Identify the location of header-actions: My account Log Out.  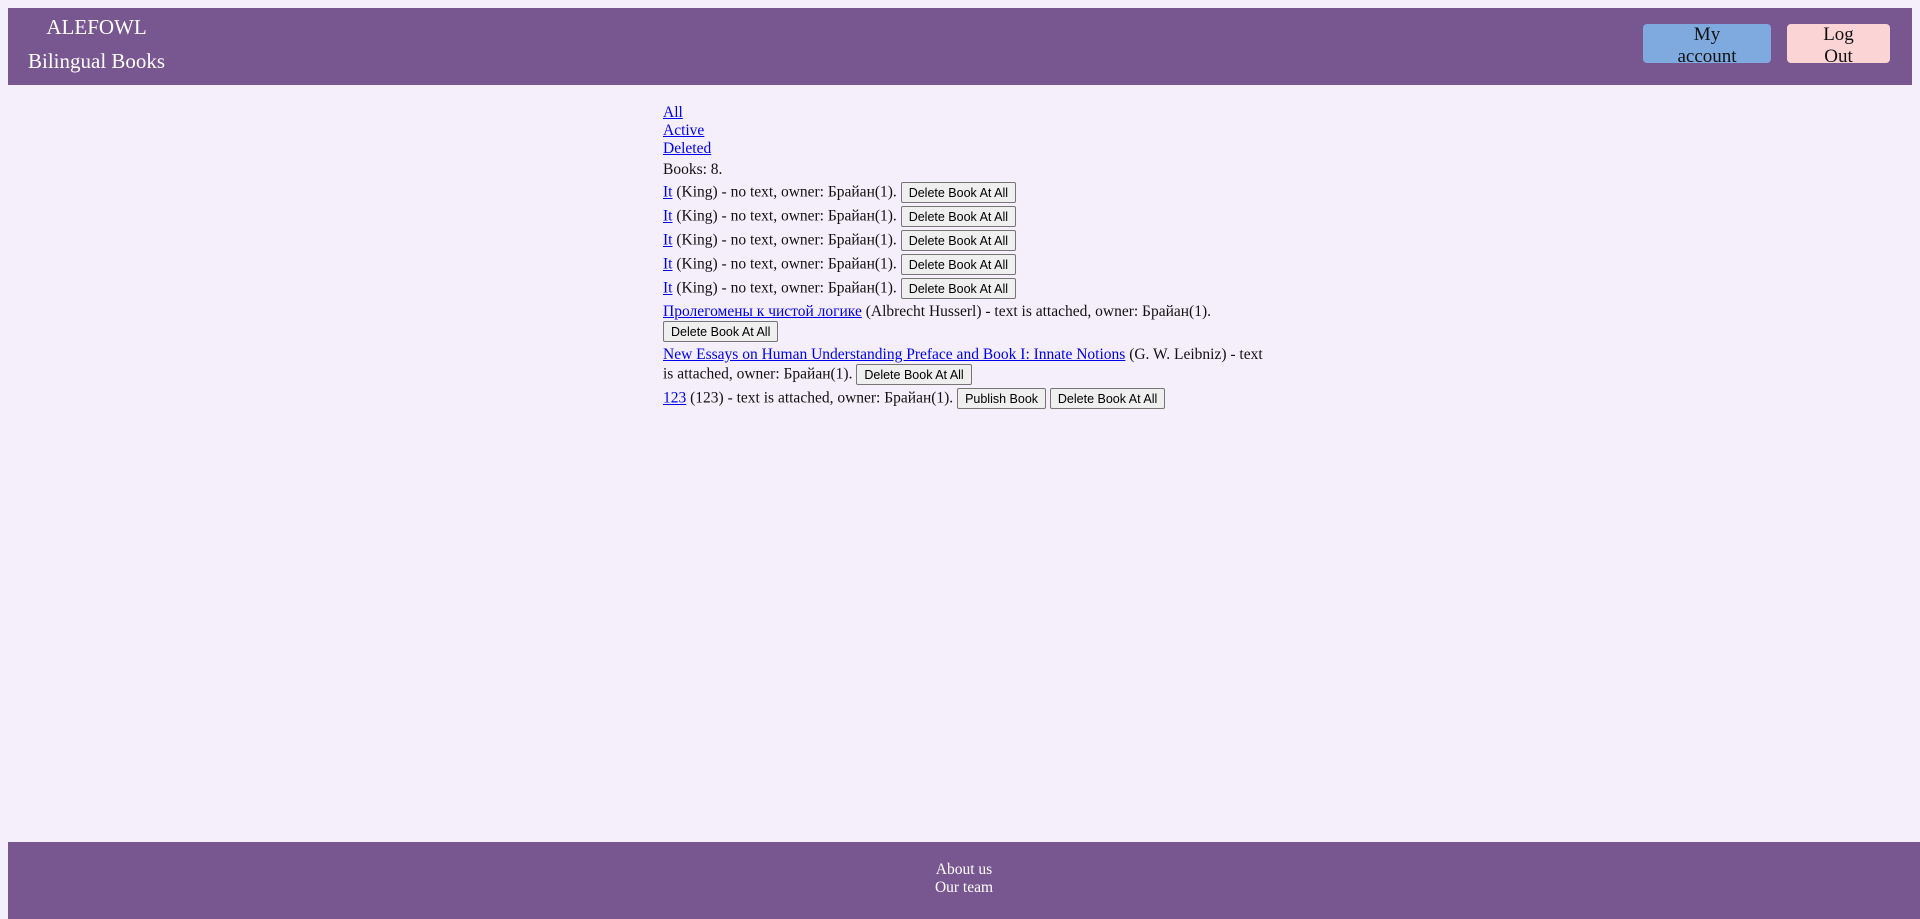
(1766, 45).